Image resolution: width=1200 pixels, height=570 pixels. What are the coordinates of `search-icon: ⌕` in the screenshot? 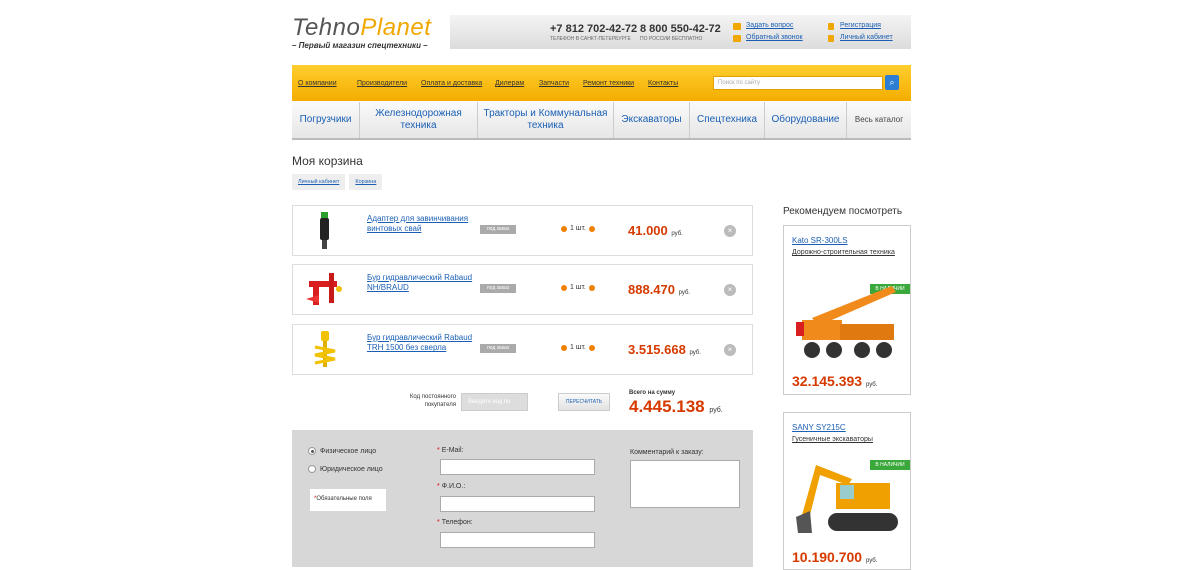 It's located at (892, 82).